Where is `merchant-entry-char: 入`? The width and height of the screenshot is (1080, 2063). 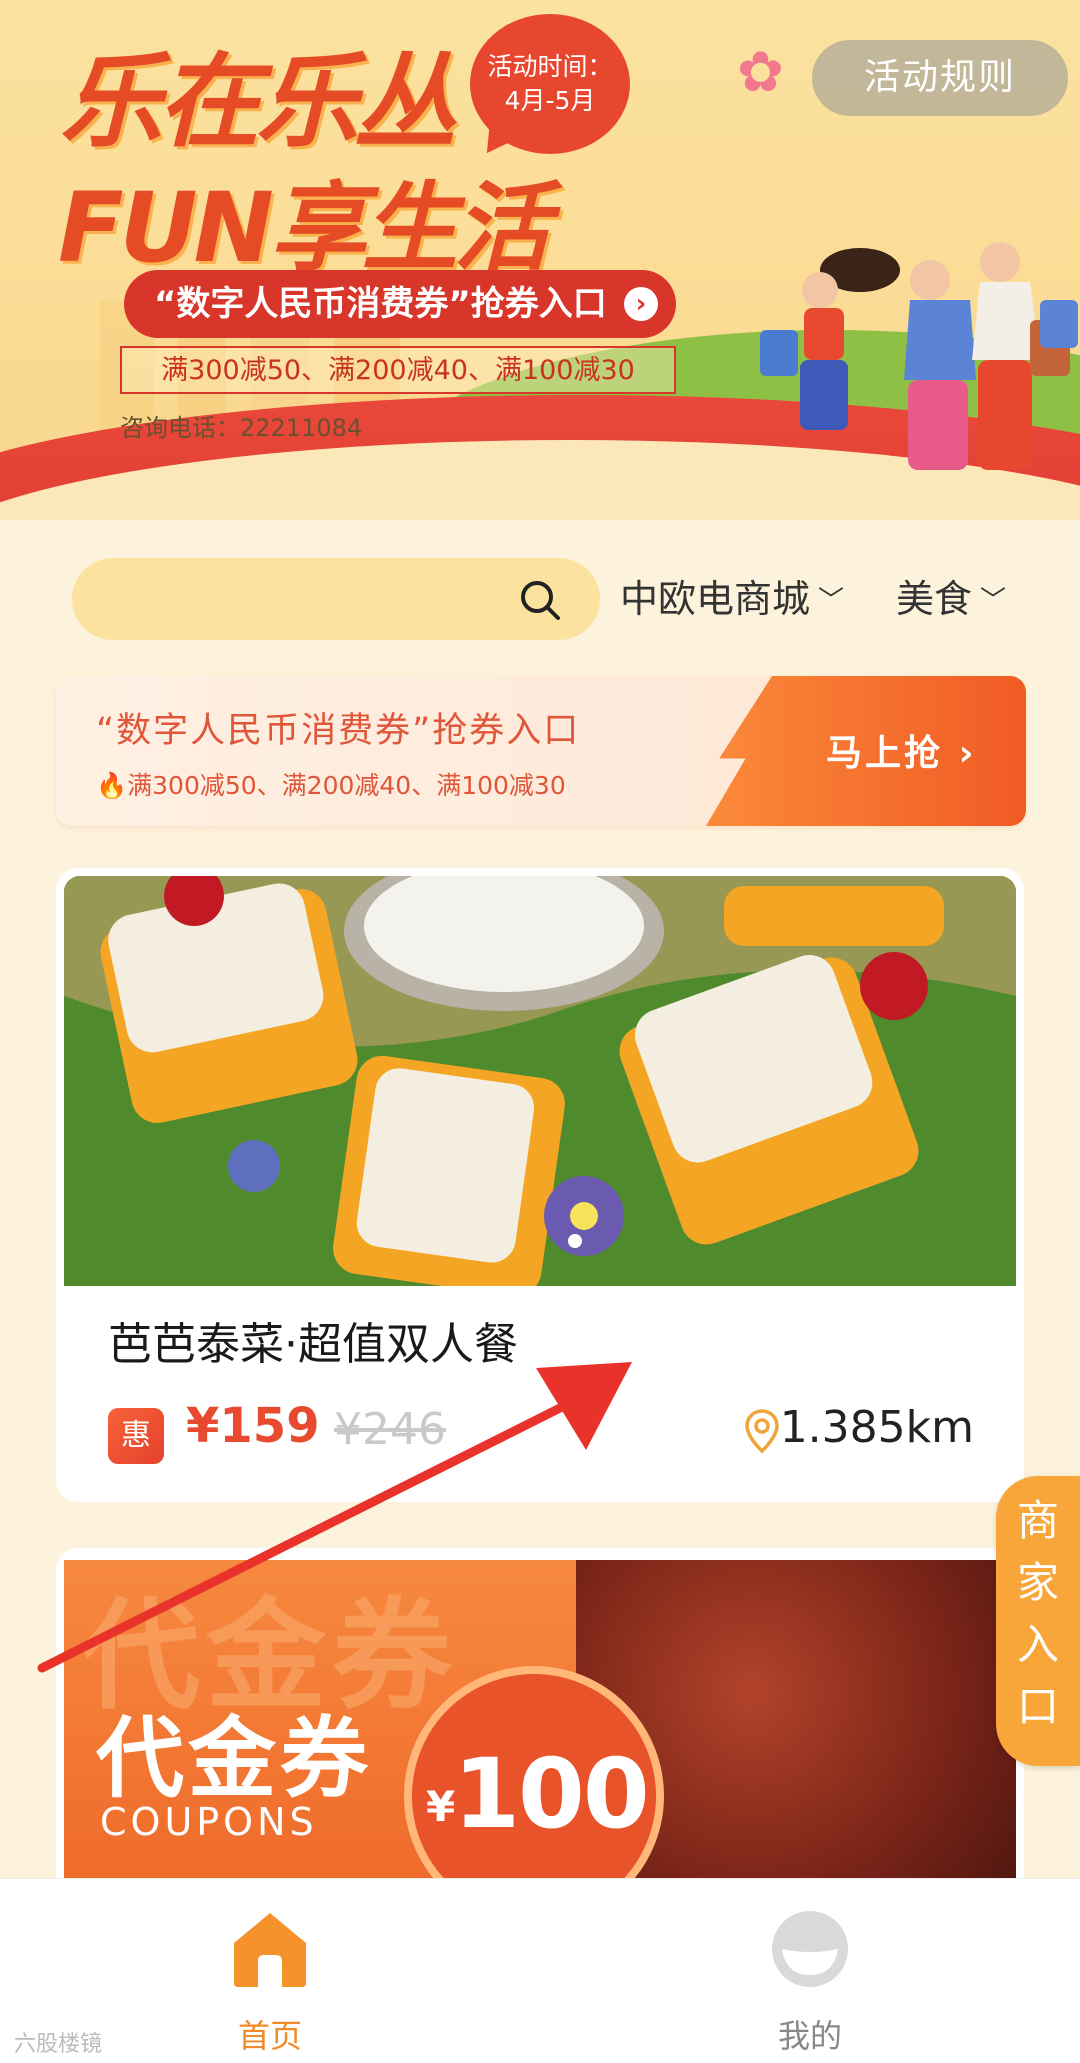
merchant-entry-char: 入 is located at coordinates (1037, 1644).